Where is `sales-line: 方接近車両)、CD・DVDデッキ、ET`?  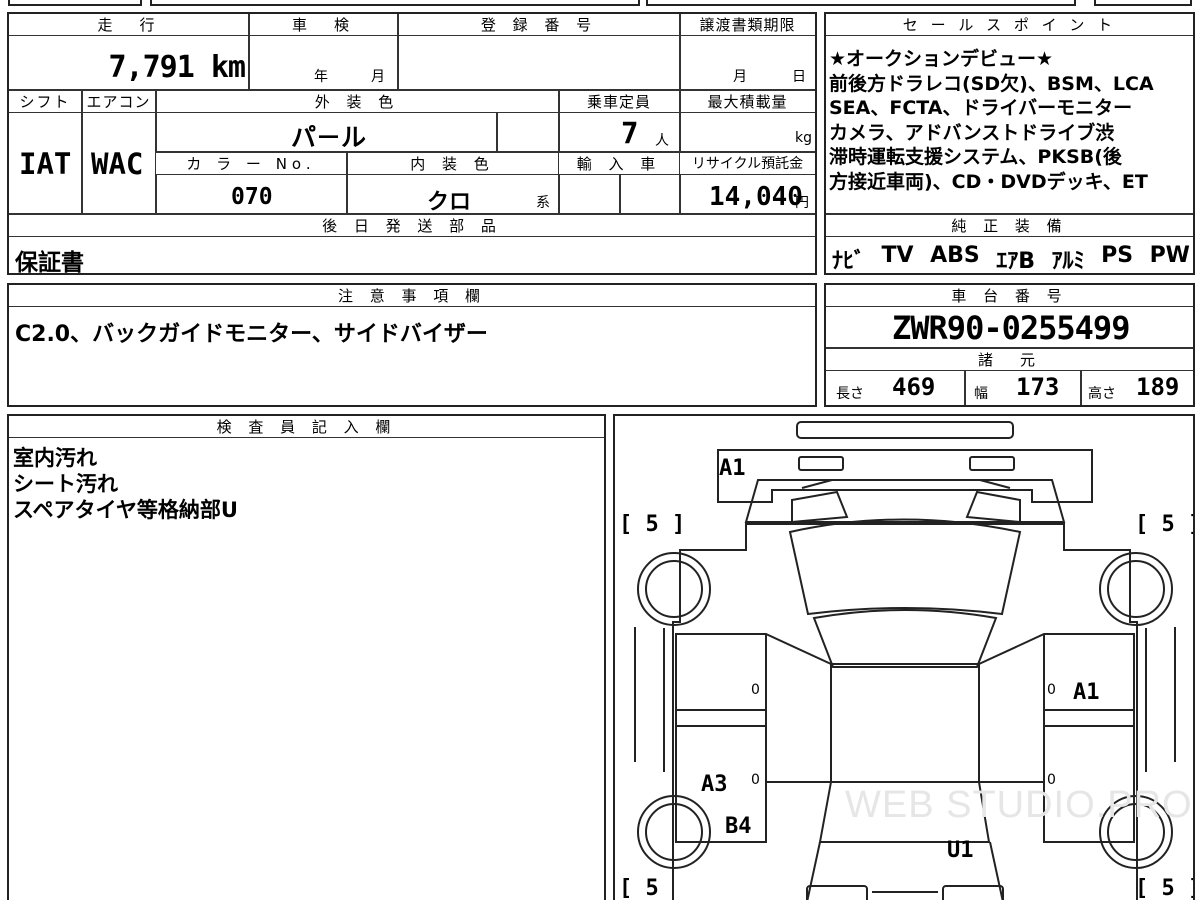 sales-line: 方接近車両)、CD・DVDデッキ、ET is located at coordinates (988, 181).